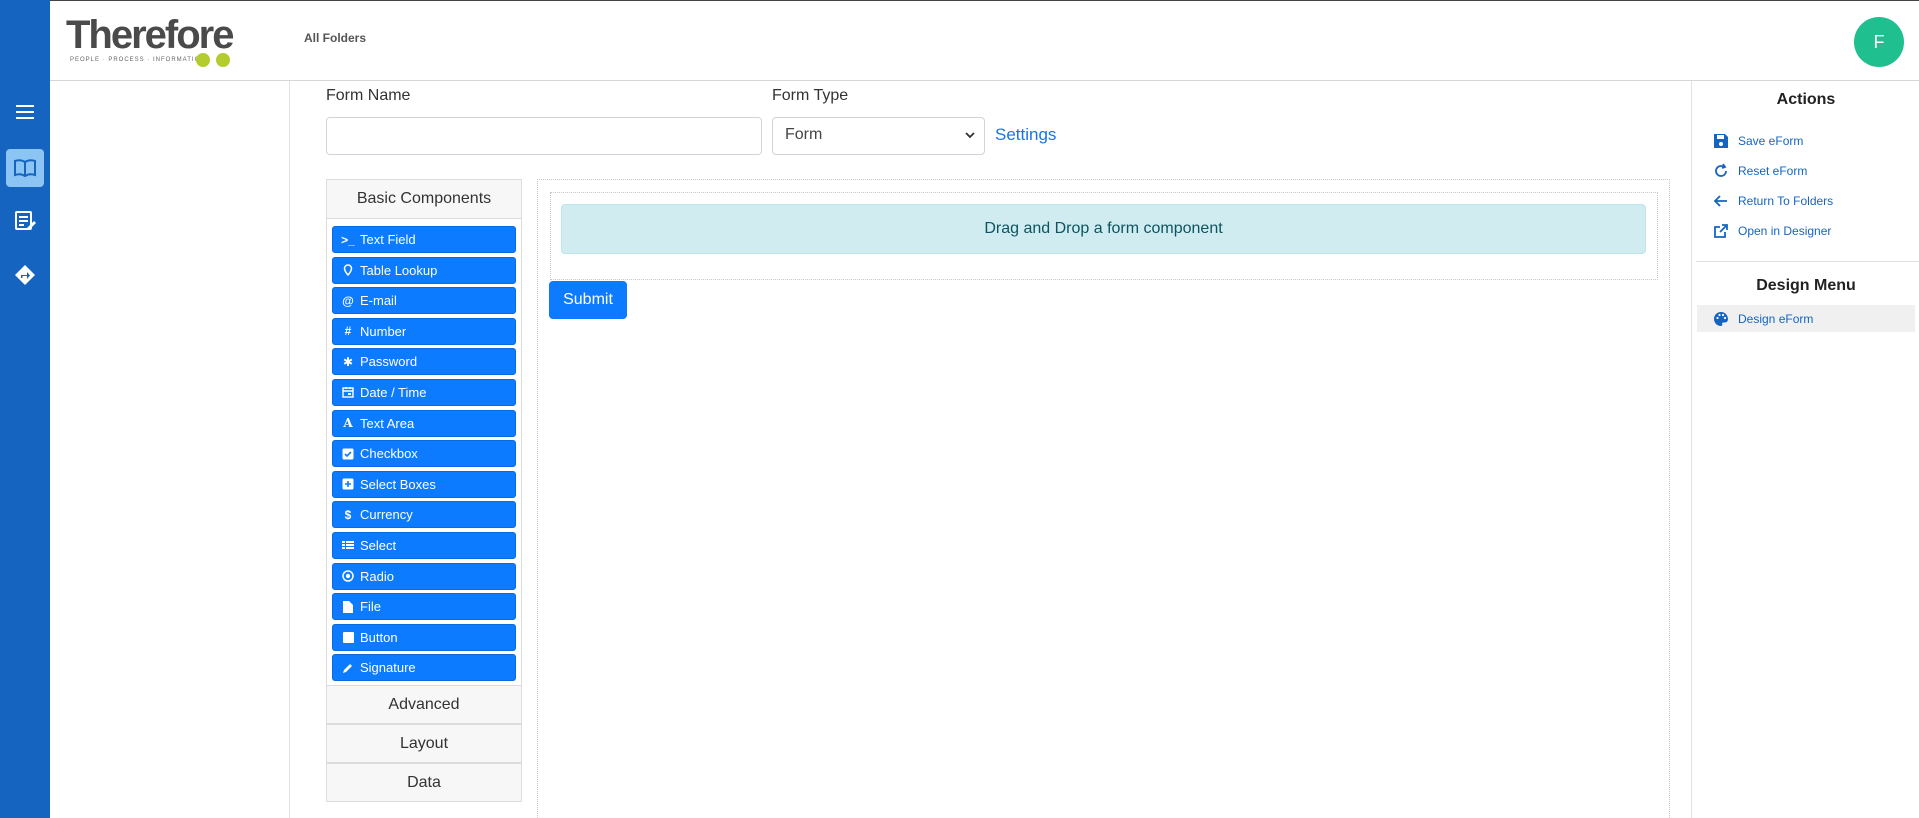  What do you see at coordinates (424, 423) in the screenshot?
I see `component-text-area: A Text Area` at bounding box center [424, 423].